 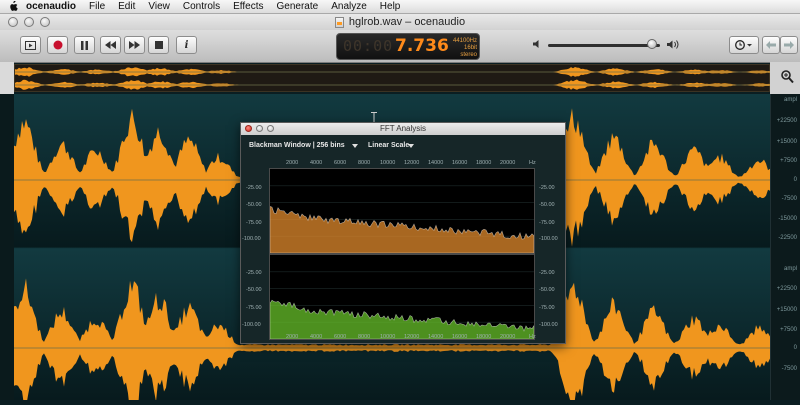 I want to click on overview-waveform, so click(x=392, y=78).